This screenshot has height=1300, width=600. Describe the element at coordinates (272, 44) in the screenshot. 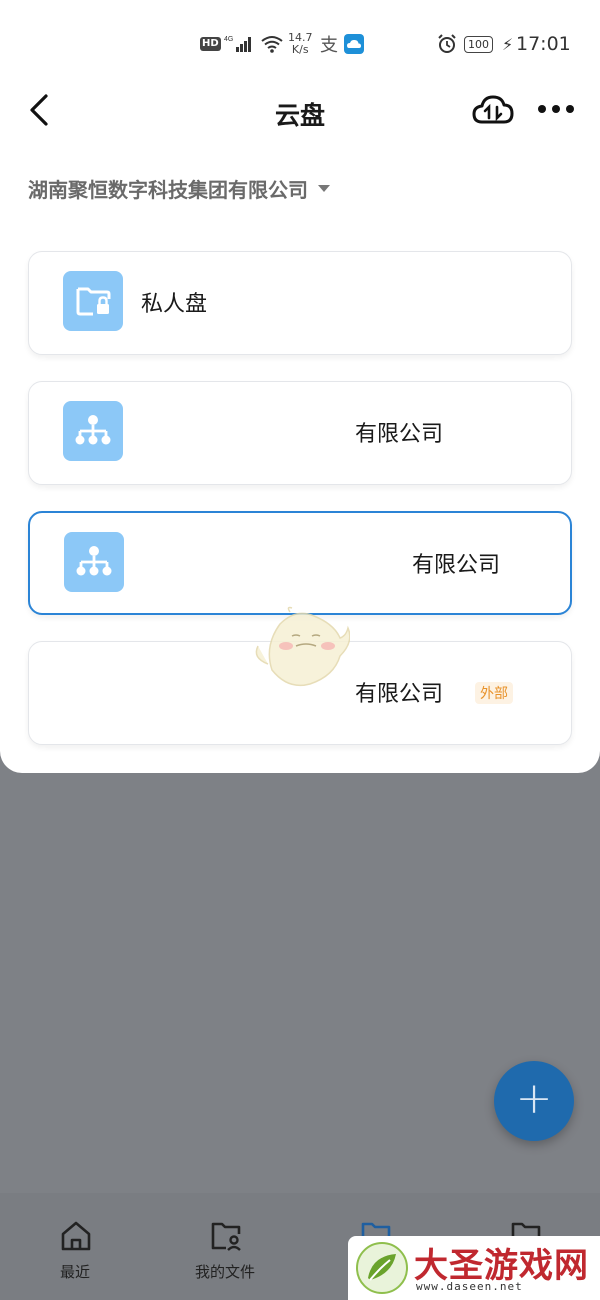

I see `wifi-icon` at that location.